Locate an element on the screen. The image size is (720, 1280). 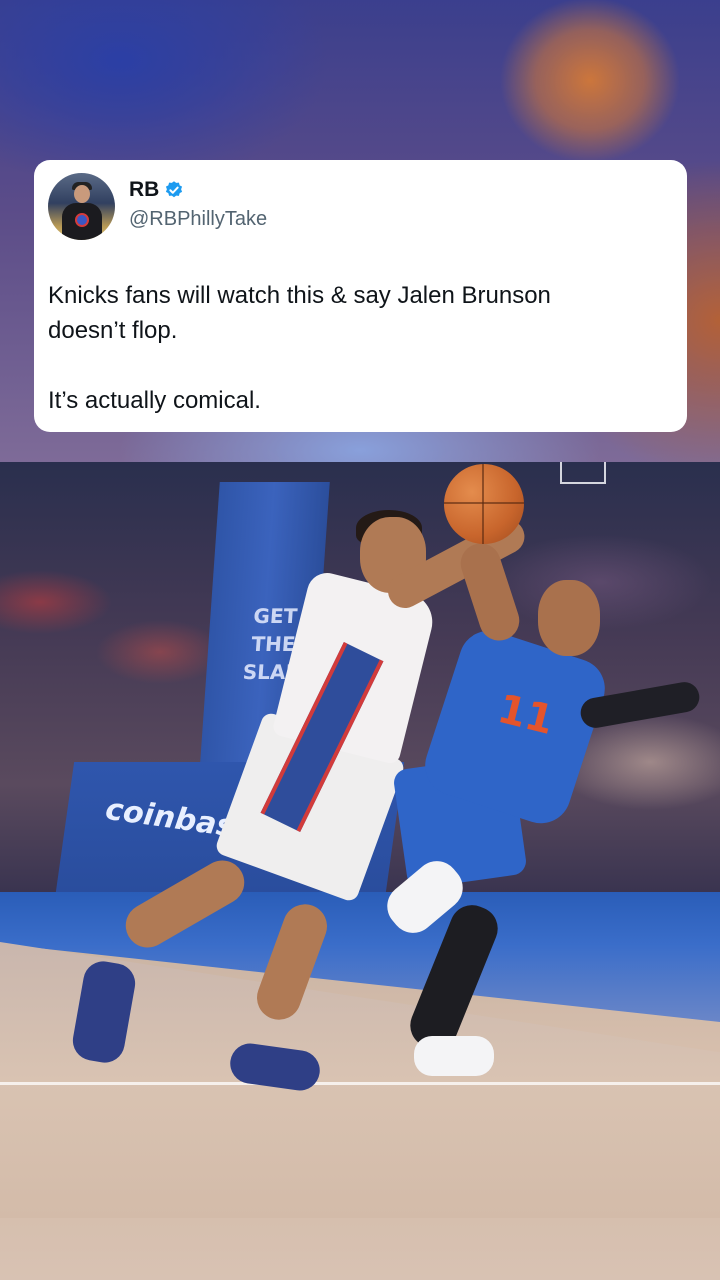
verified-badge-icon is located at coordinates (174, 190).